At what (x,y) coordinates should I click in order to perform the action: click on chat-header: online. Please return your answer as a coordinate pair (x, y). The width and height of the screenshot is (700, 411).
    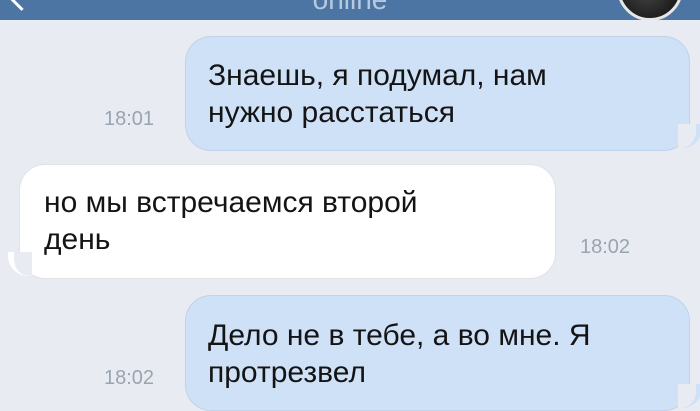
    Looking at the image, I should click on (350, 10).